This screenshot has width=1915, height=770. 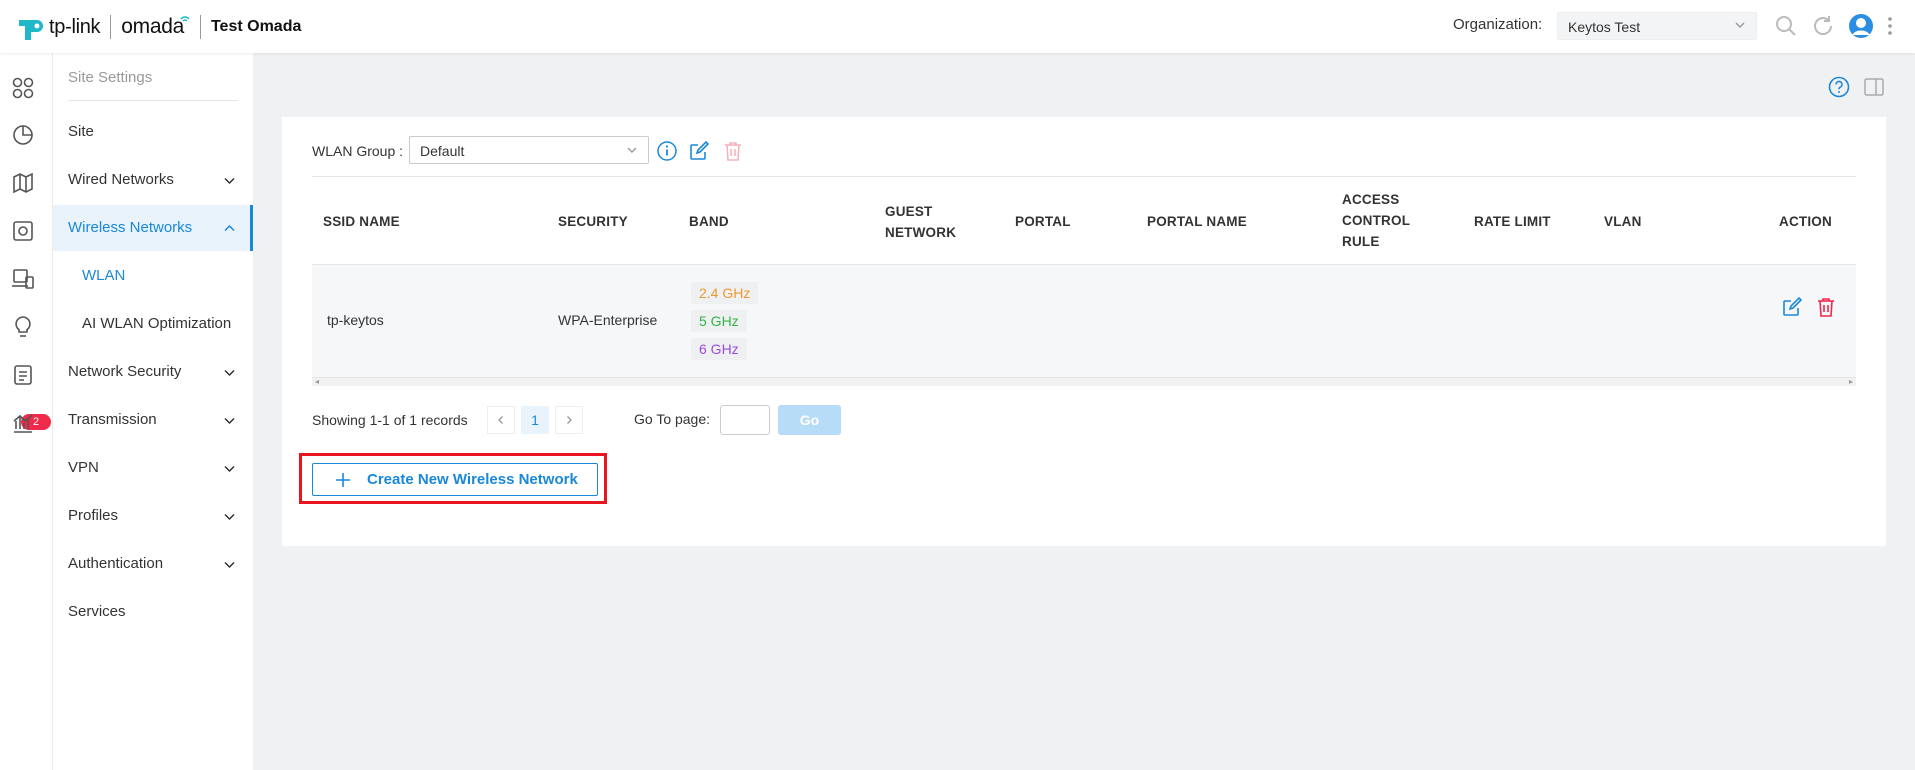 I want to click on chevron-left-icon, so click(x=500, y=420).